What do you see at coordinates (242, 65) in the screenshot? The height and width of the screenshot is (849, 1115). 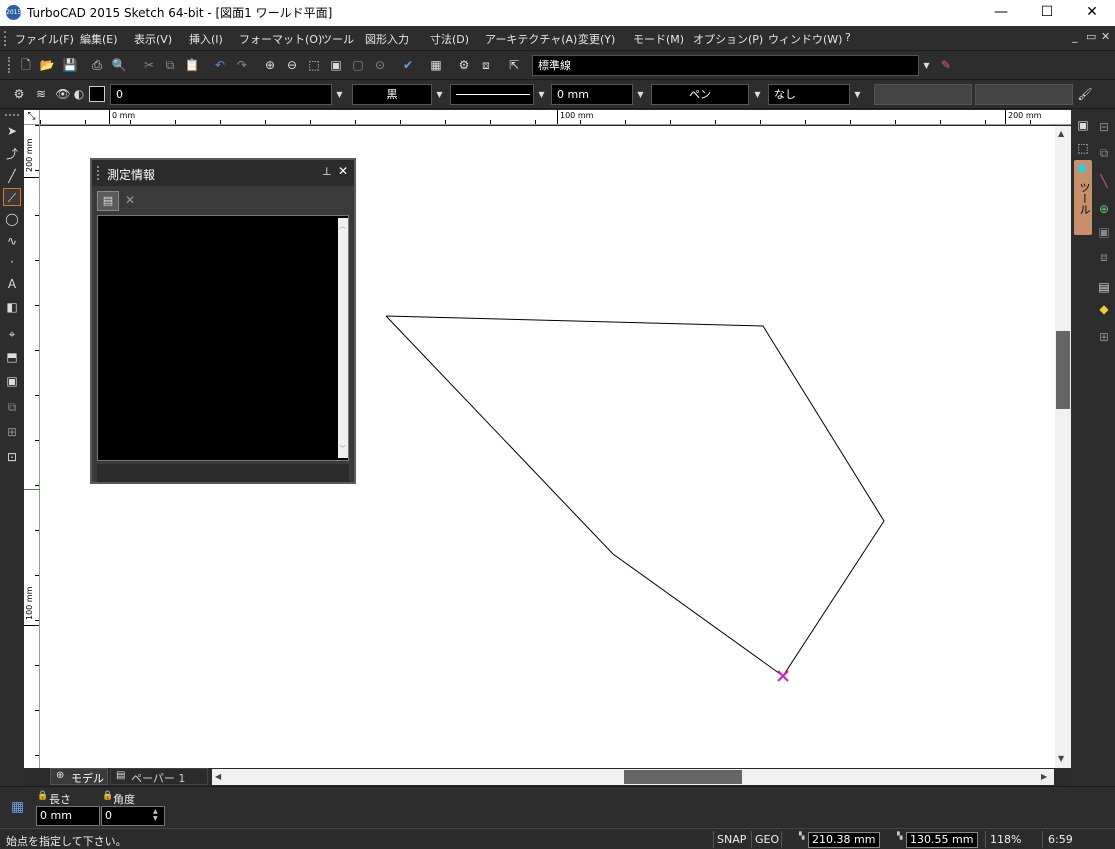 I see `redo-icon: ↷` at bounding box center [242, 65].